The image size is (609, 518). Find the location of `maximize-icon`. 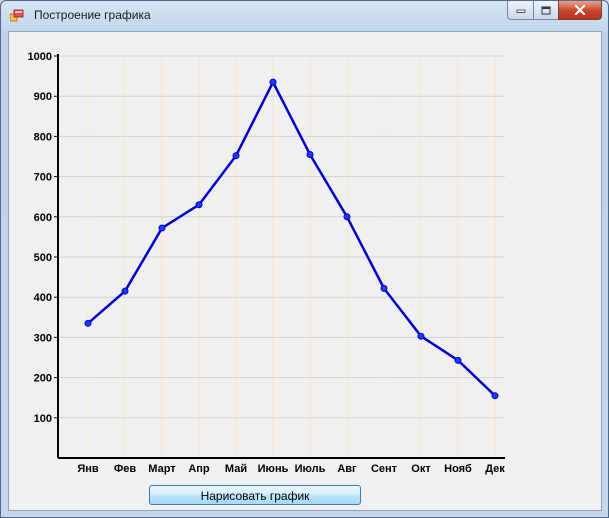

maximize-icon is located at coordinates (546, 10).